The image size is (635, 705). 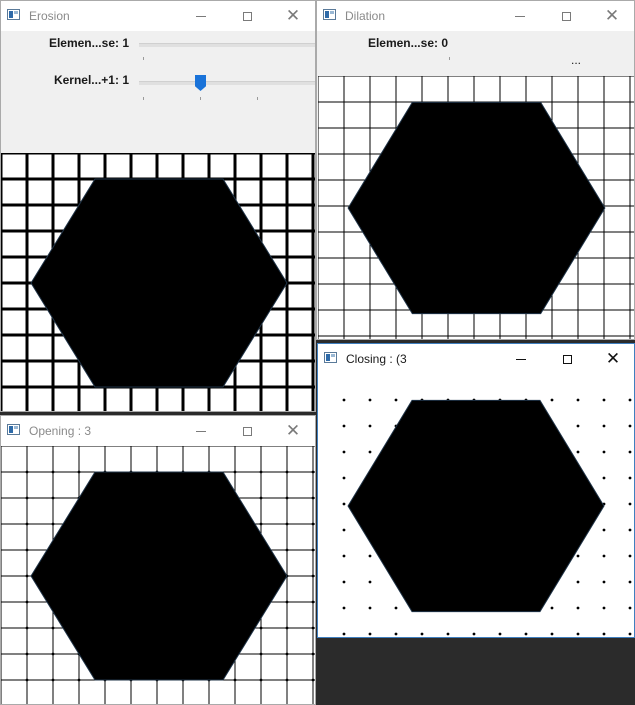 What do you see at coordinates (158, 431) in the screenshot?
I see `opening-titlebar: Opening : 3 ✕` at bounding box center [158, 431].